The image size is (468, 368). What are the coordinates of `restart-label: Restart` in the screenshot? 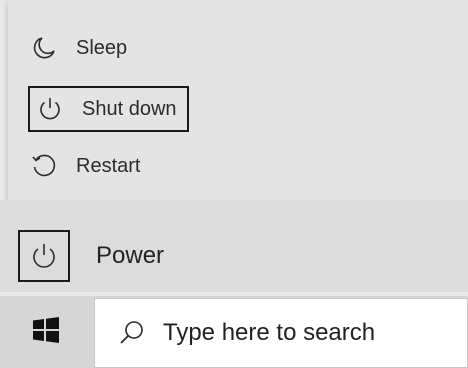 It's located at (108, 165).